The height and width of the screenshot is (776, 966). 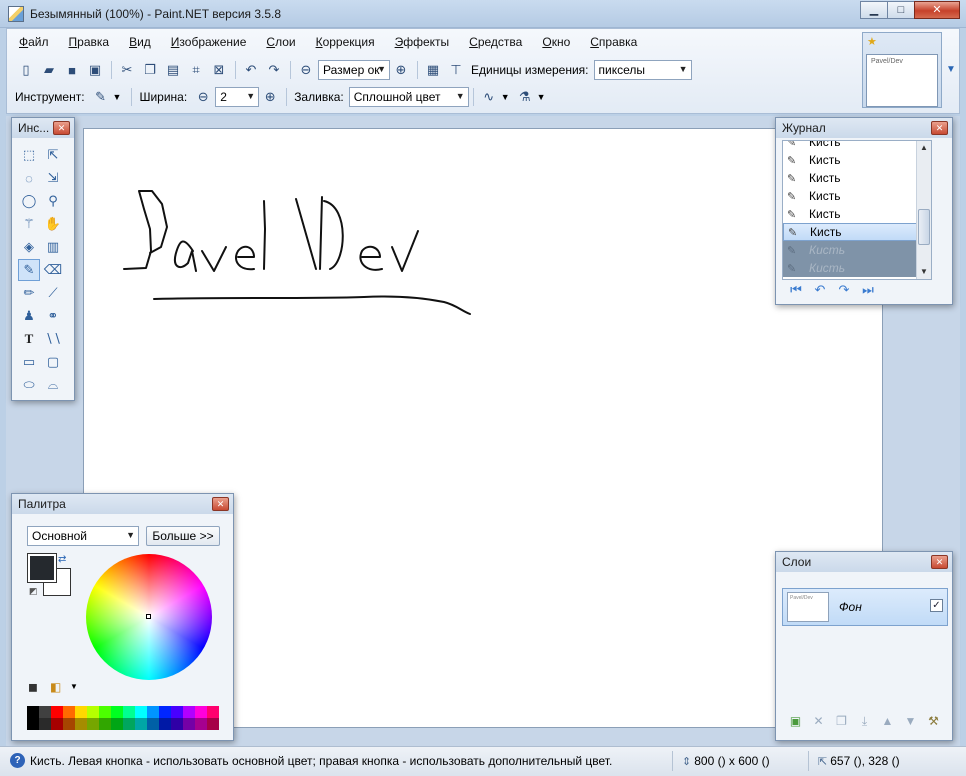 I want to click on paint-bucket-icon: ◈, so click(x=29, y=247).